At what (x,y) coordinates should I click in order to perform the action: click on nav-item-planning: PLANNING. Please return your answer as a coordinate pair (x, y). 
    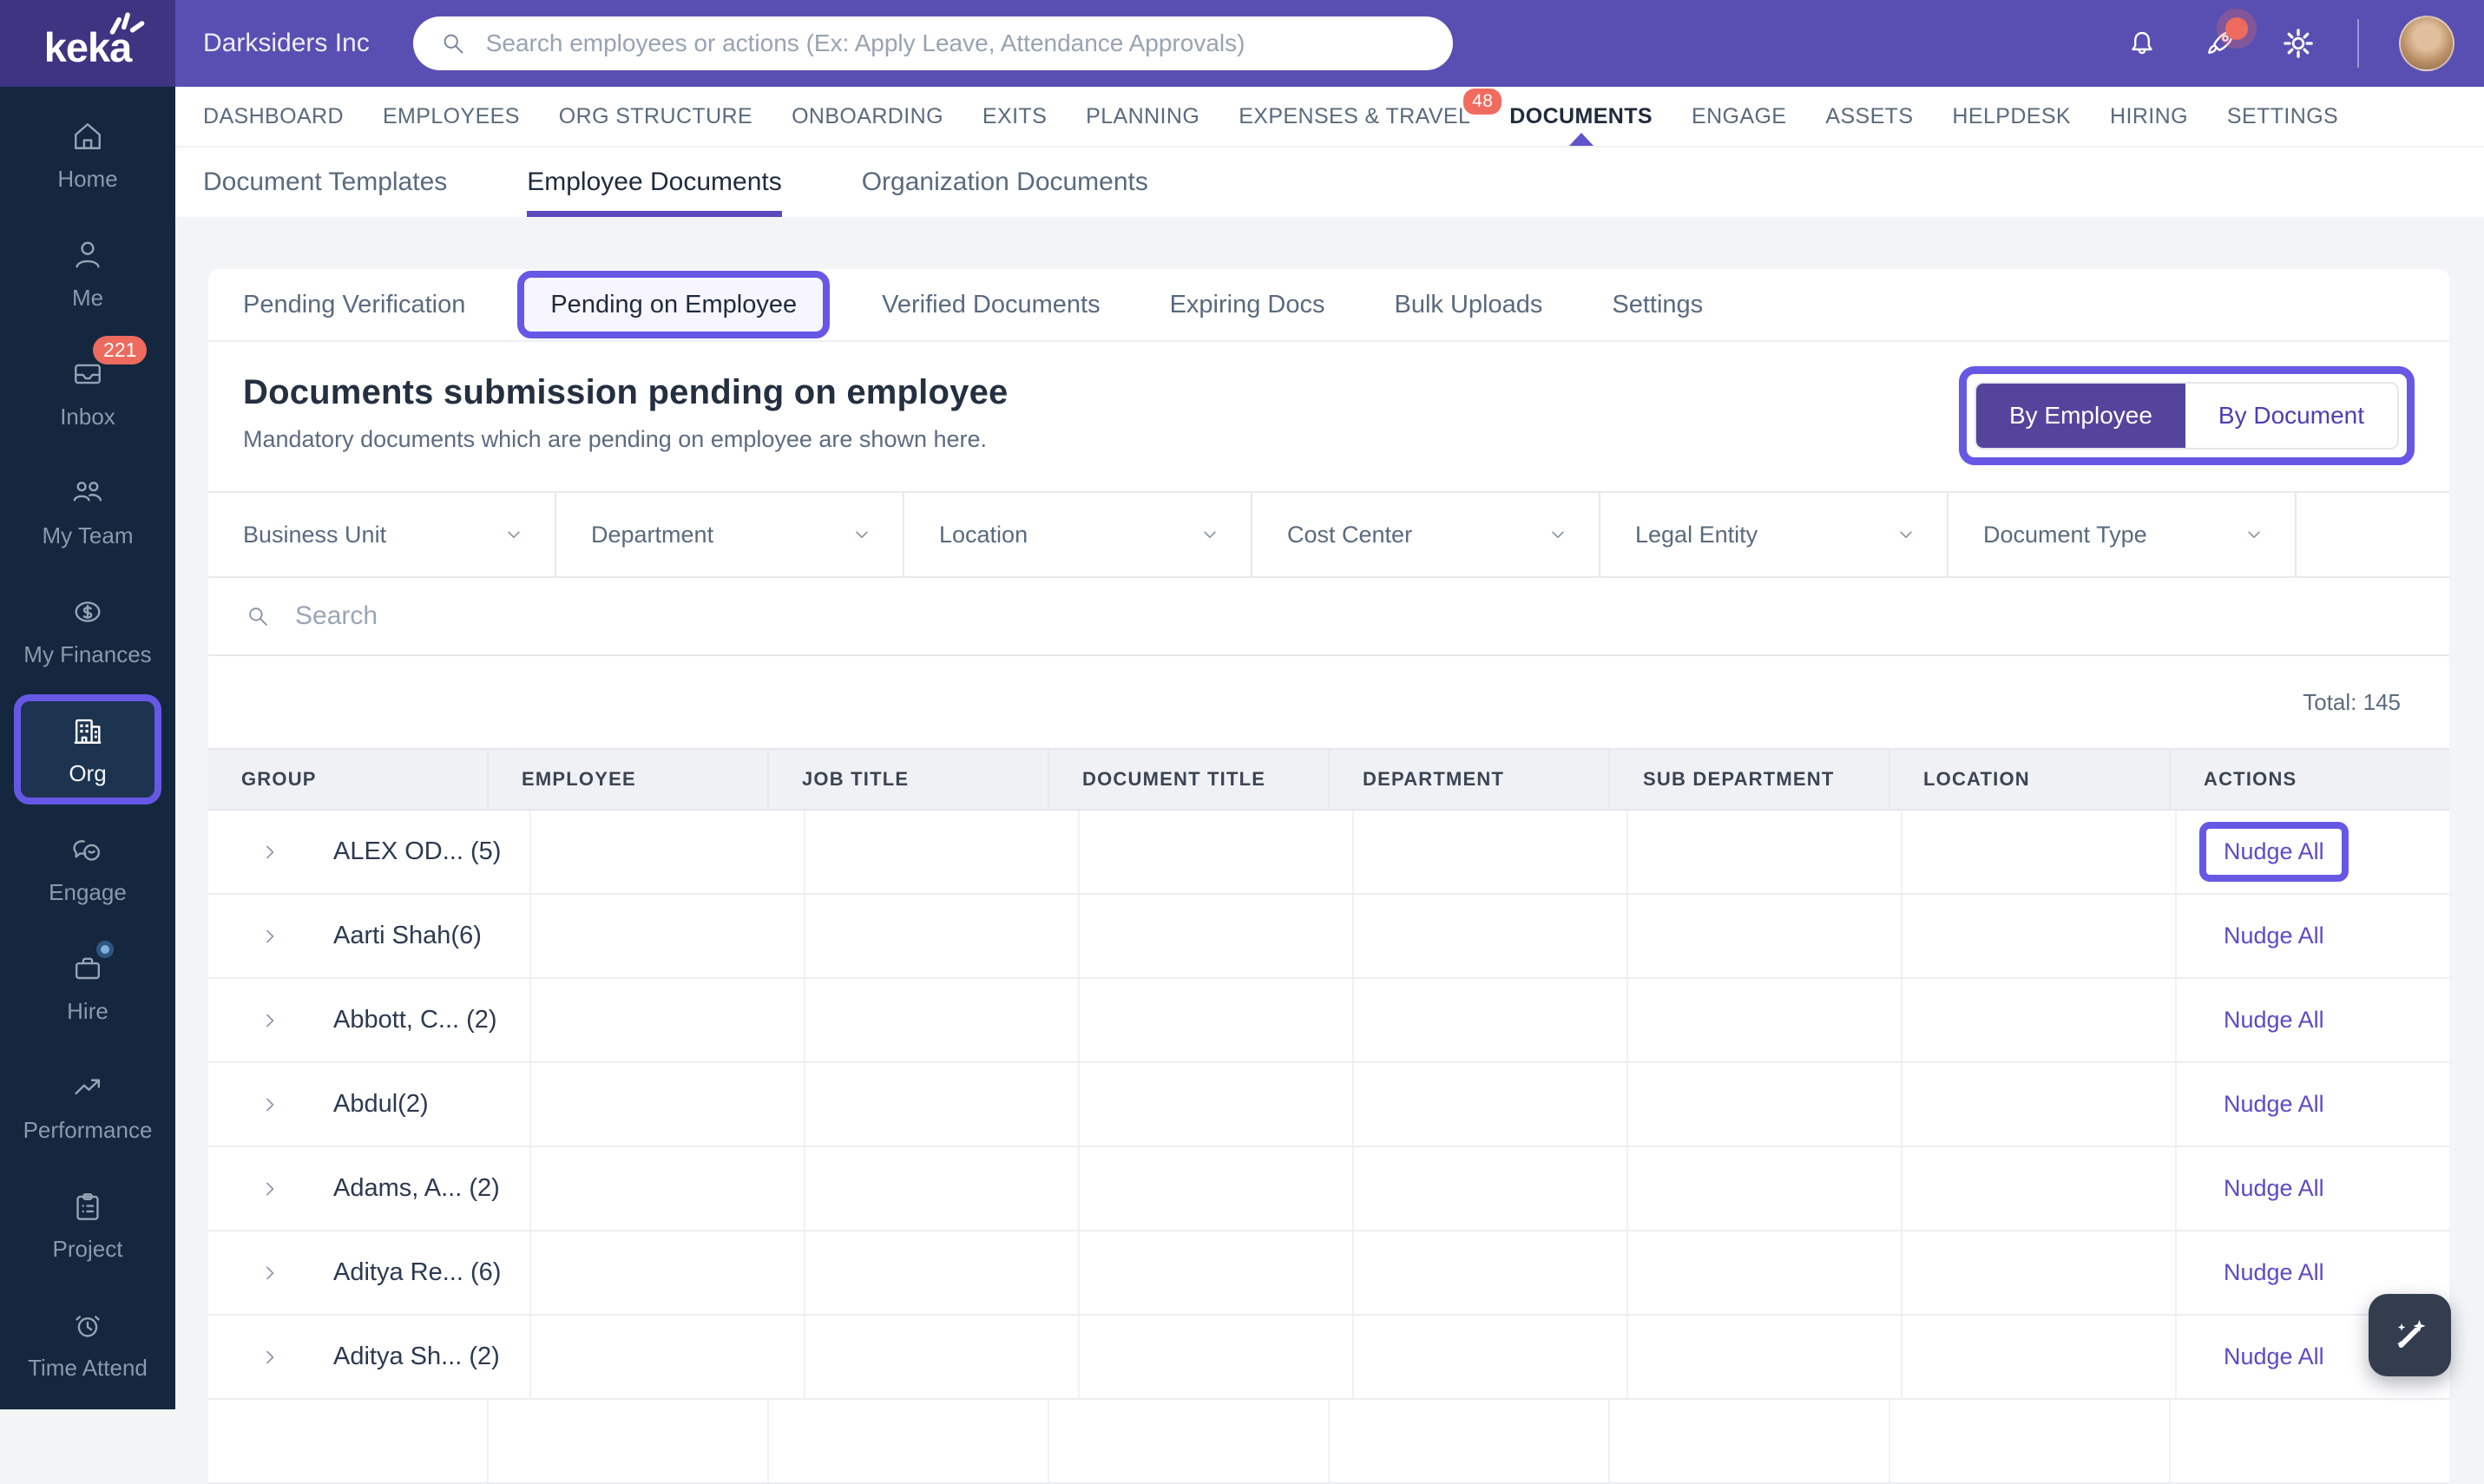
    Looking at the image, I should click on (1142, 116).